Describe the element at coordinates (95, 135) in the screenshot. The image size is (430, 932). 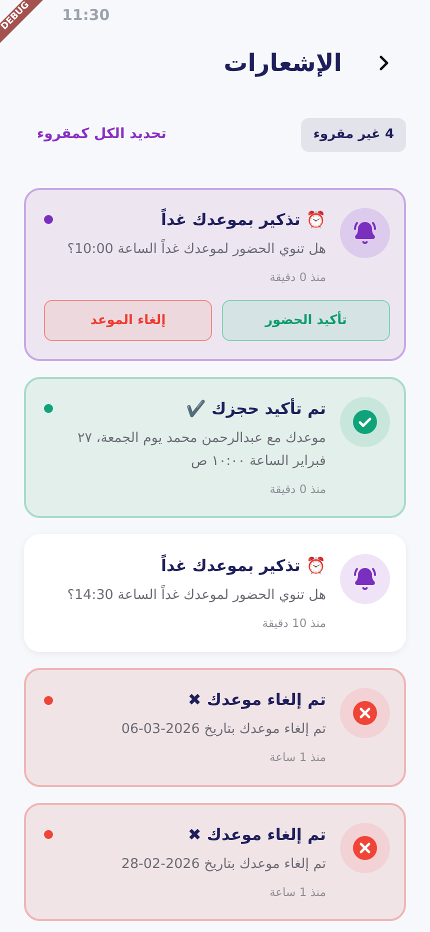
I see `mark-all-read-link: تحديد الكل كمقروء` at that location.